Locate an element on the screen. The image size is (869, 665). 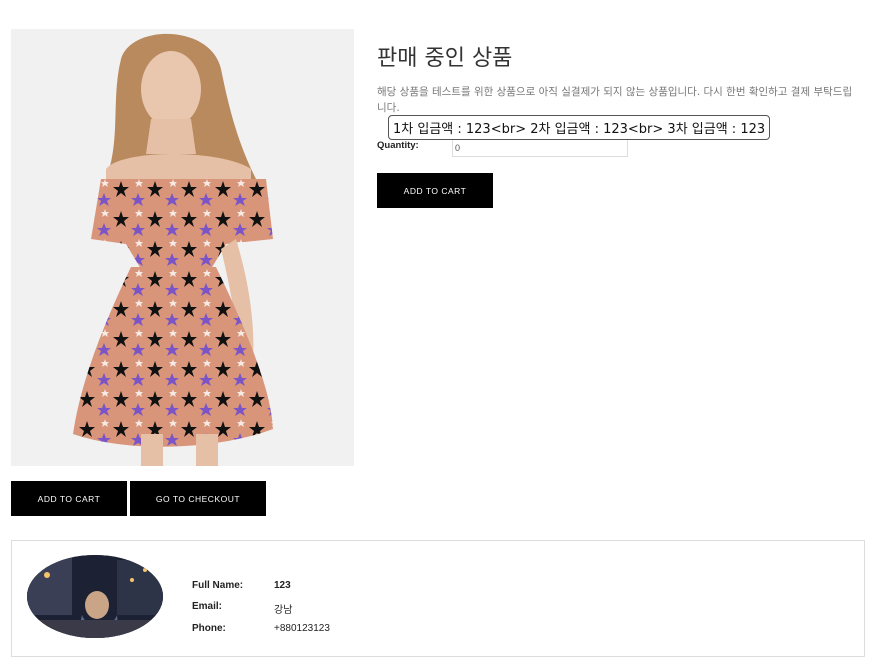
product-photo-illustration is located at coordinates (173, 249).